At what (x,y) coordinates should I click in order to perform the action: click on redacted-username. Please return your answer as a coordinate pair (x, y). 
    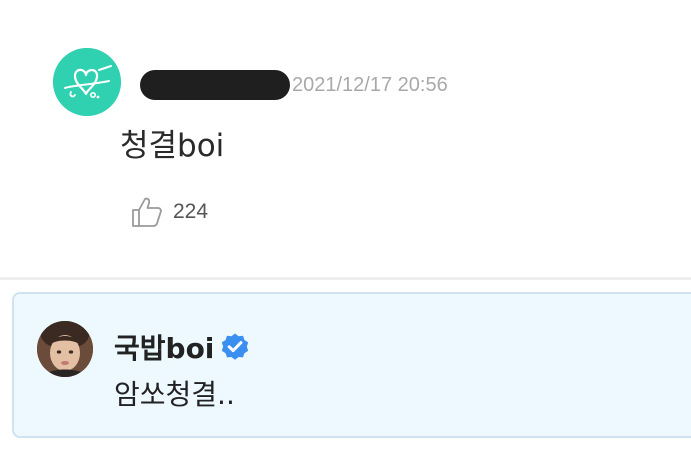
    Looking at the image, I should click on (215, 85).